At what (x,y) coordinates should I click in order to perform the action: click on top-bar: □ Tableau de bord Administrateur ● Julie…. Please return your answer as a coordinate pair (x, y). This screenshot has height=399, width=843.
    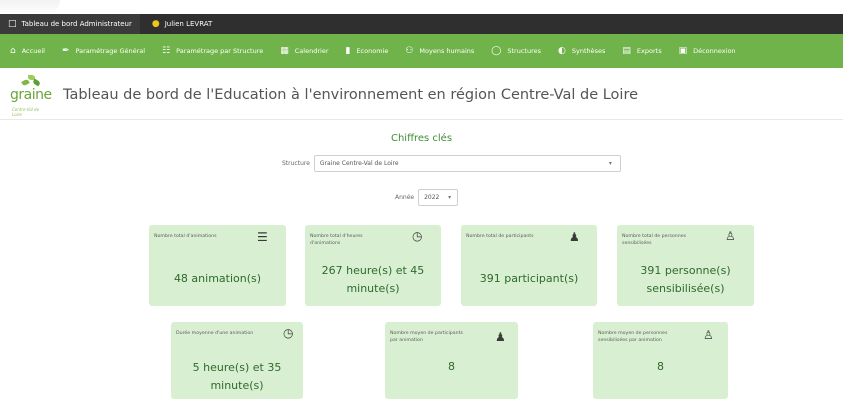
    Looking at the image, I should click on (421, 24).